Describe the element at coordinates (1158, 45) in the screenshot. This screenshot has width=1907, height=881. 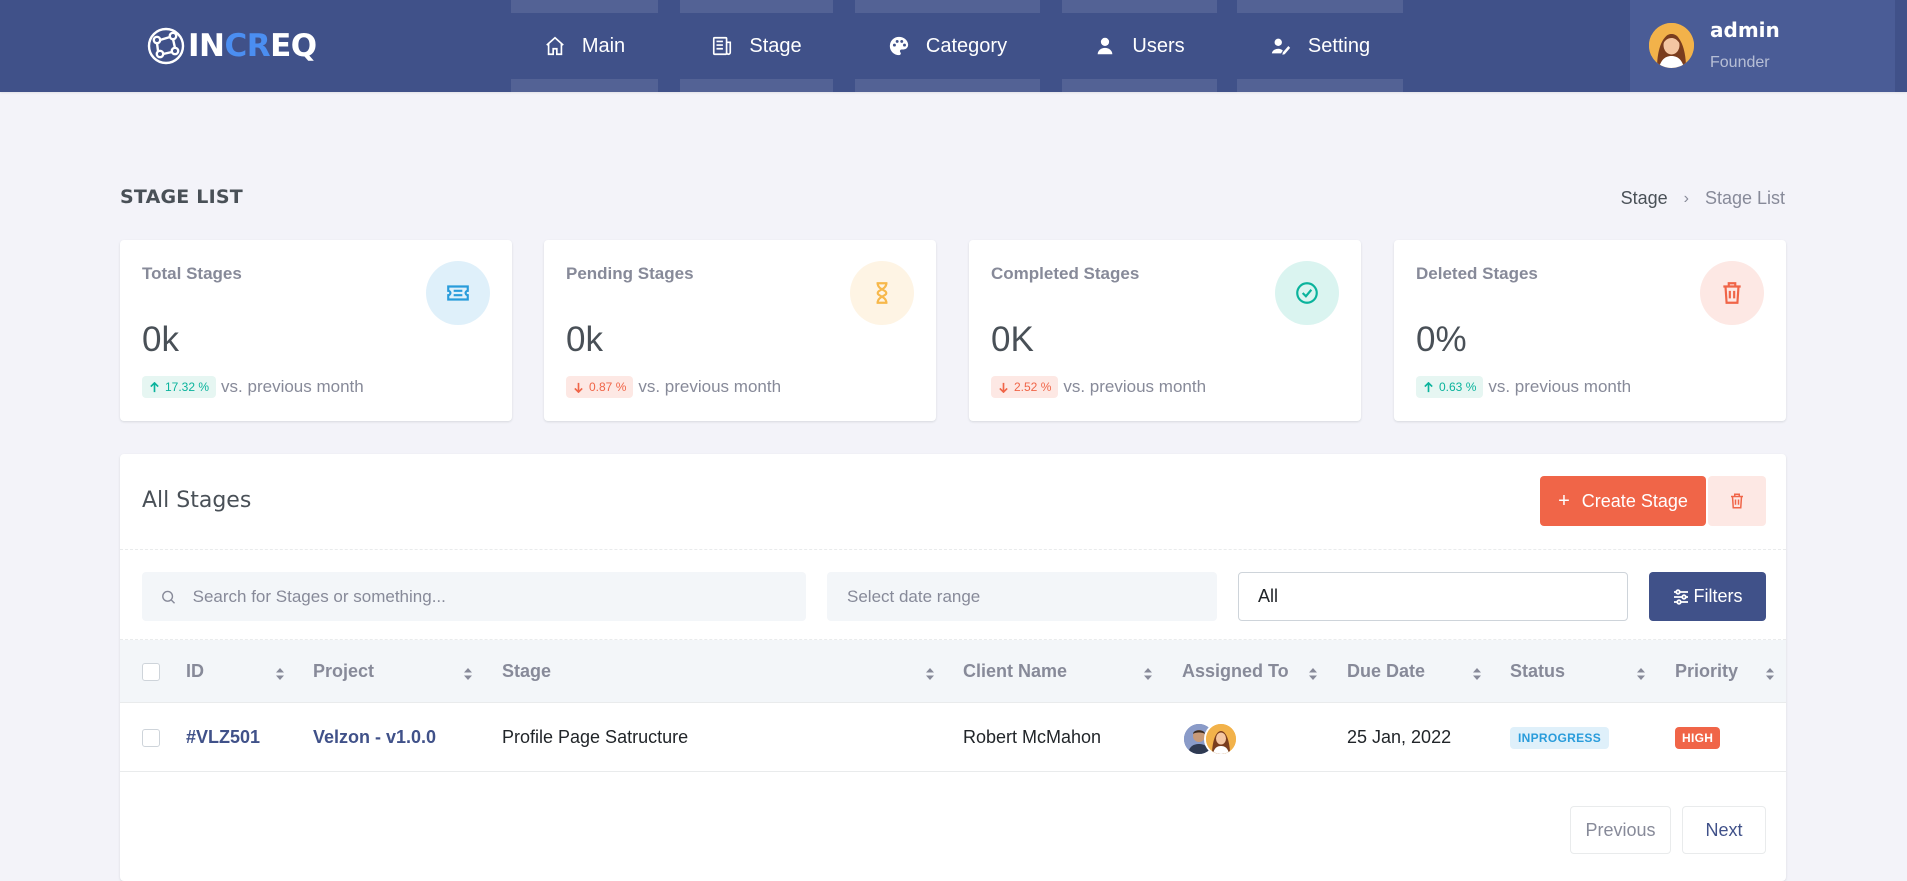
I see `nav-users-label: Users` at that location.